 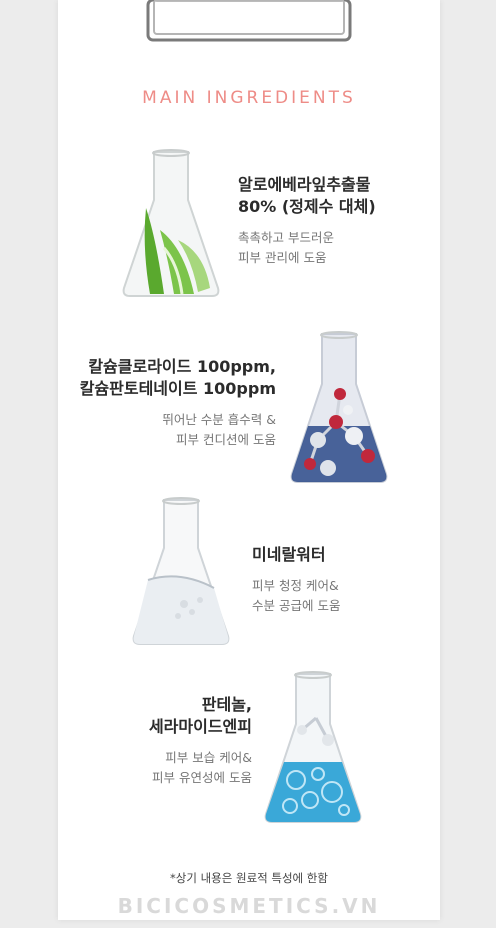 I want to click on title-line: 80% (정제수 대체), so click(x=307, y=206).